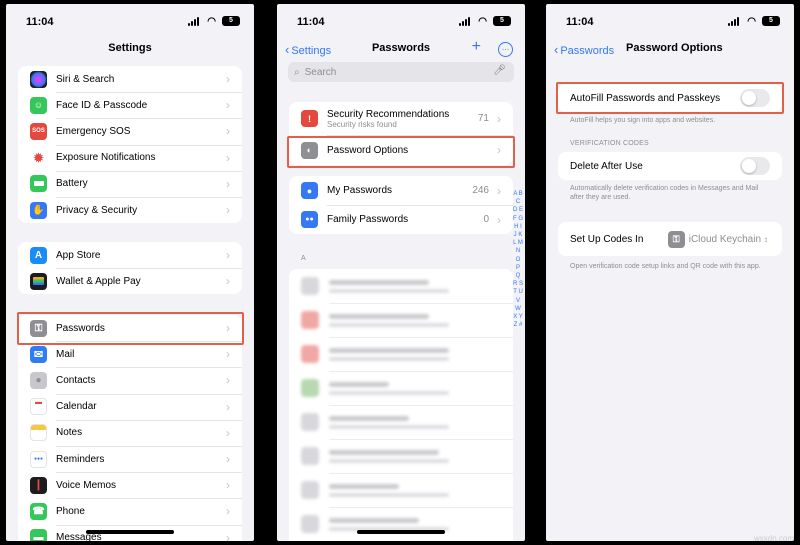 Image resolution: width=800 pixels, height=545 pixels. Describe the element at coordinates (755, 98) in the screenshot. I see `autofill-toggle` at that location.